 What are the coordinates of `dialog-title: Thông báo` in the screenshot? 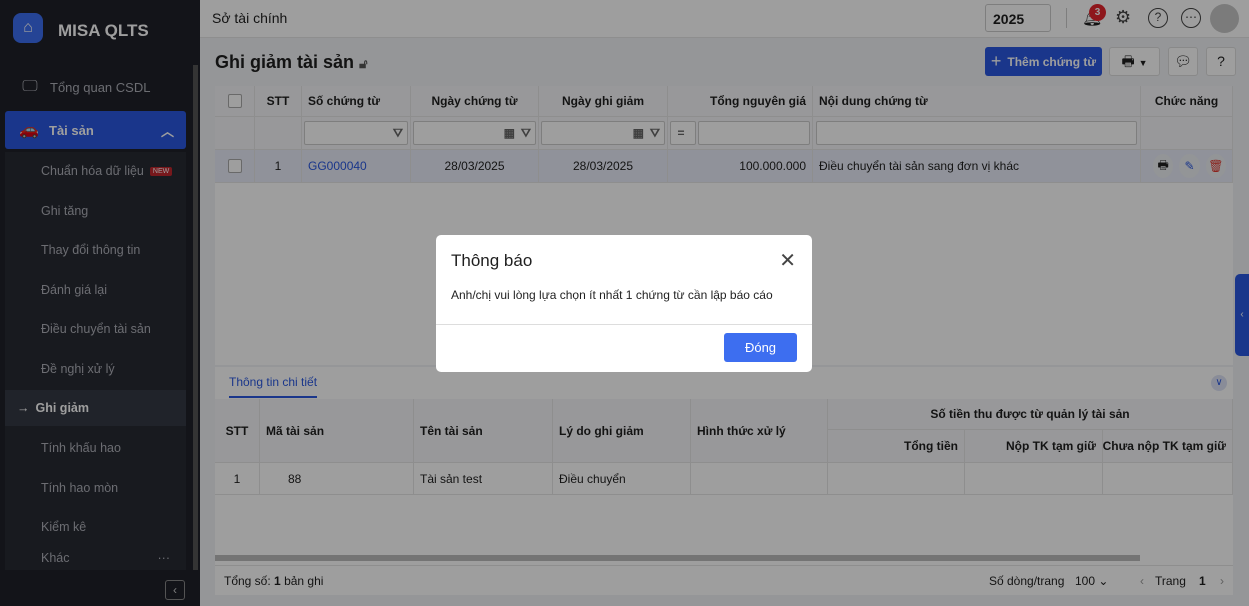 It's located at (492, 260).